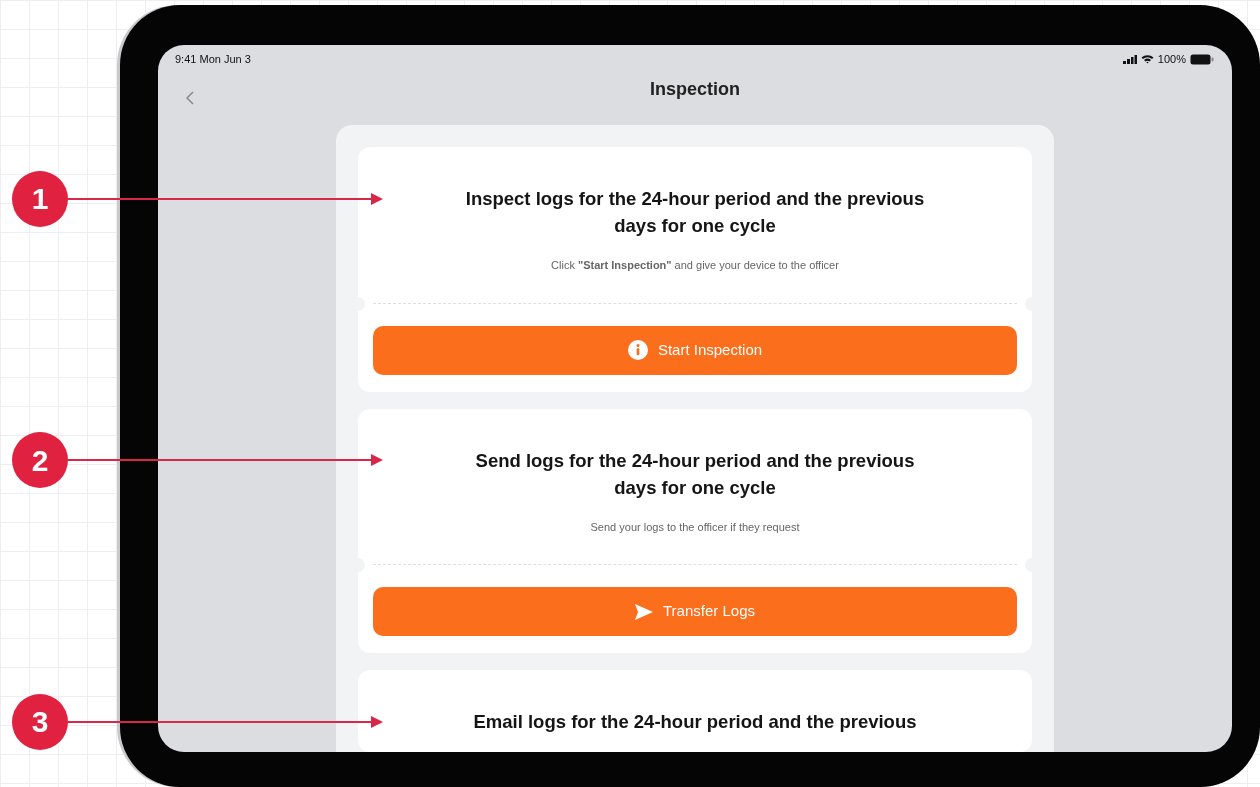 This screenshot has height=787, width=1260. What do you see at coordinates (637, 350) in the screenshot?
I see `info-icon` at bounding box center [637, 350].